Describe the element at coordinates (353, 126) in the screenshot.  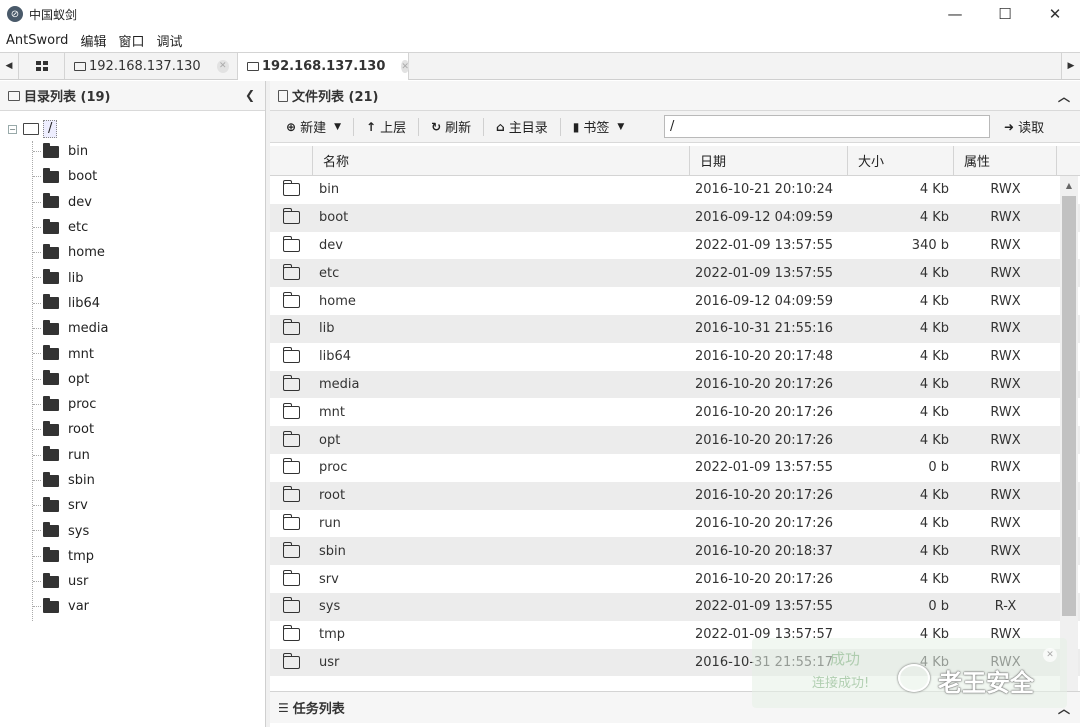
I see `toolbar-divider` at that location.